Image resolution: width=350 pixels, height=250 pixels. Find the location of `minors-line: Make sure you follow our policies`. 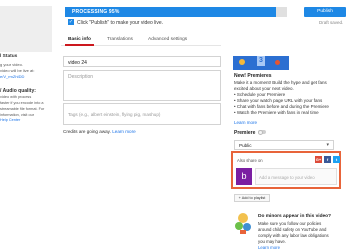

minors-line: Make sure you follow our policies is located at coordinates (290, 223).